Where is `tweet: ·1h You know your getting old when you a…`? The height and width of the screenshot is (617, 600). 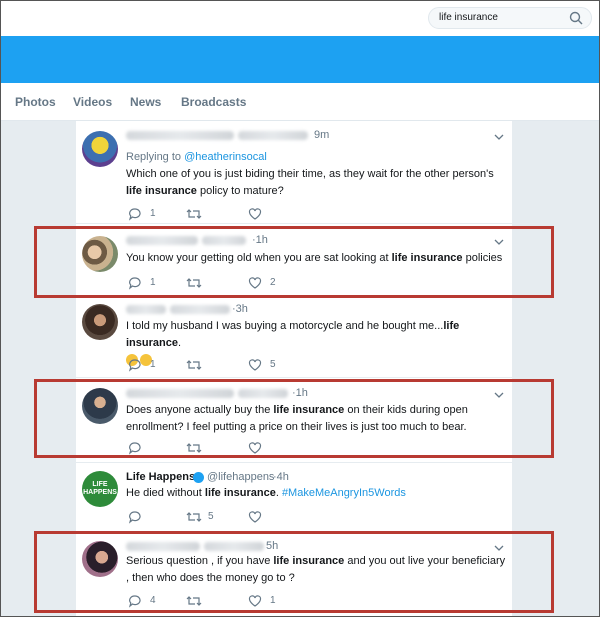
tweet: ·1h You know your getting old when you a… is located at coordinates (294, 260).